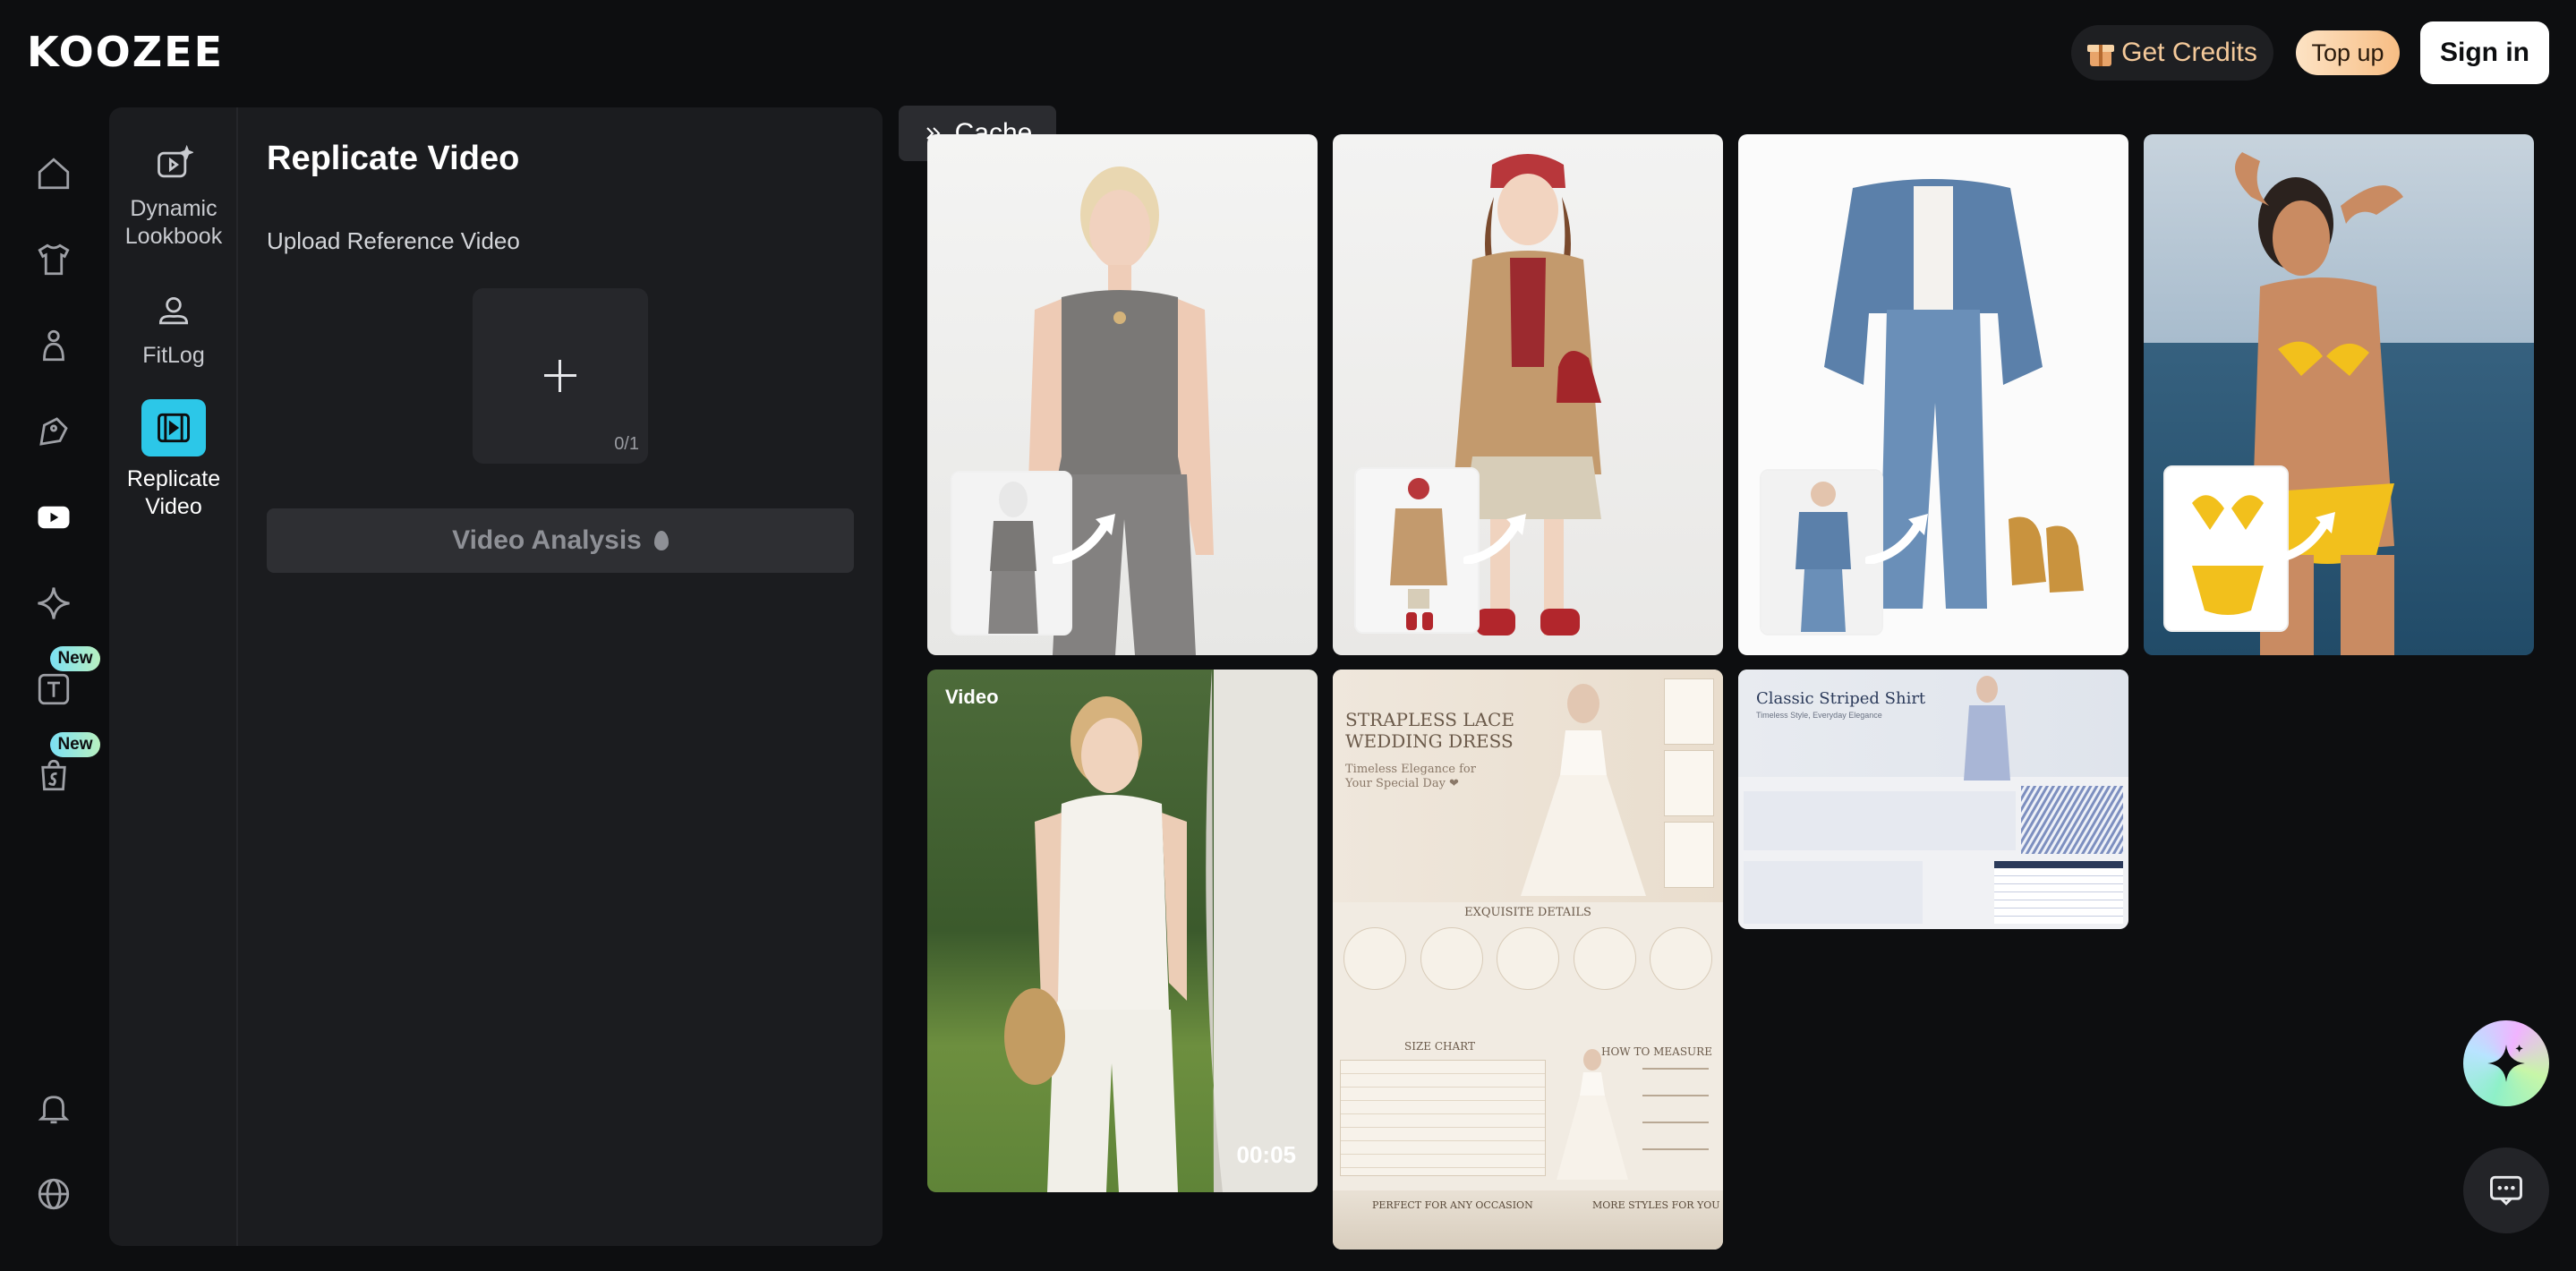 This screenshot has width=2576, height=1271. What do you see at coordinates (1527, 912) in the screenshot?
I see `details-heading: EXQUISITE DETAILS` at bounding box center [1527, 912].